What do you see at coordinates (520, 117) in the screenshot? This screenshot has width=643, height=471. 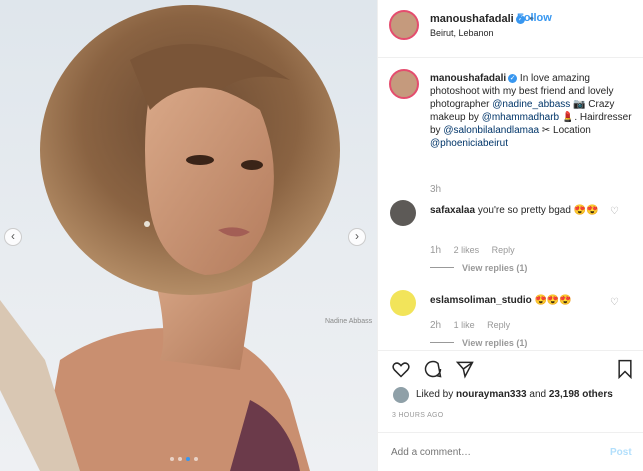 I see `mention-link: @mhammadharb` at bounding box center [520, 117].